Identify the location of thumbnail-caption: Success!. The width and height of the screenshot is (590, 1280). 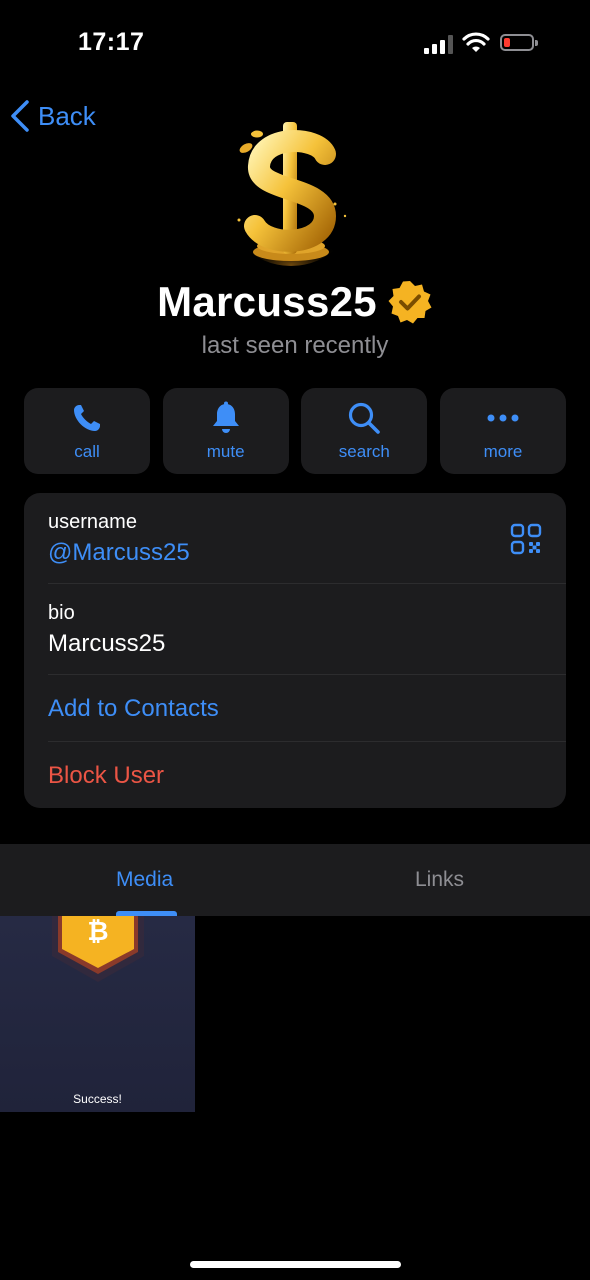
(97, 1099).